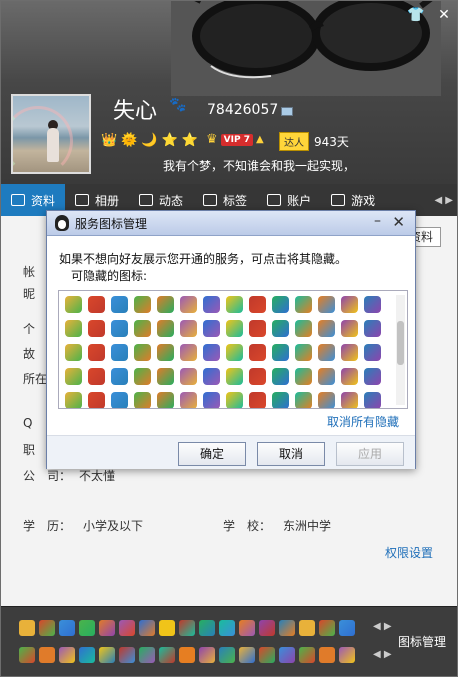 This screenshot has height=677, width=458. Describe the element at coordinates (416, 15) in the screenshot. I see `skin-icon: 👕` at that location.